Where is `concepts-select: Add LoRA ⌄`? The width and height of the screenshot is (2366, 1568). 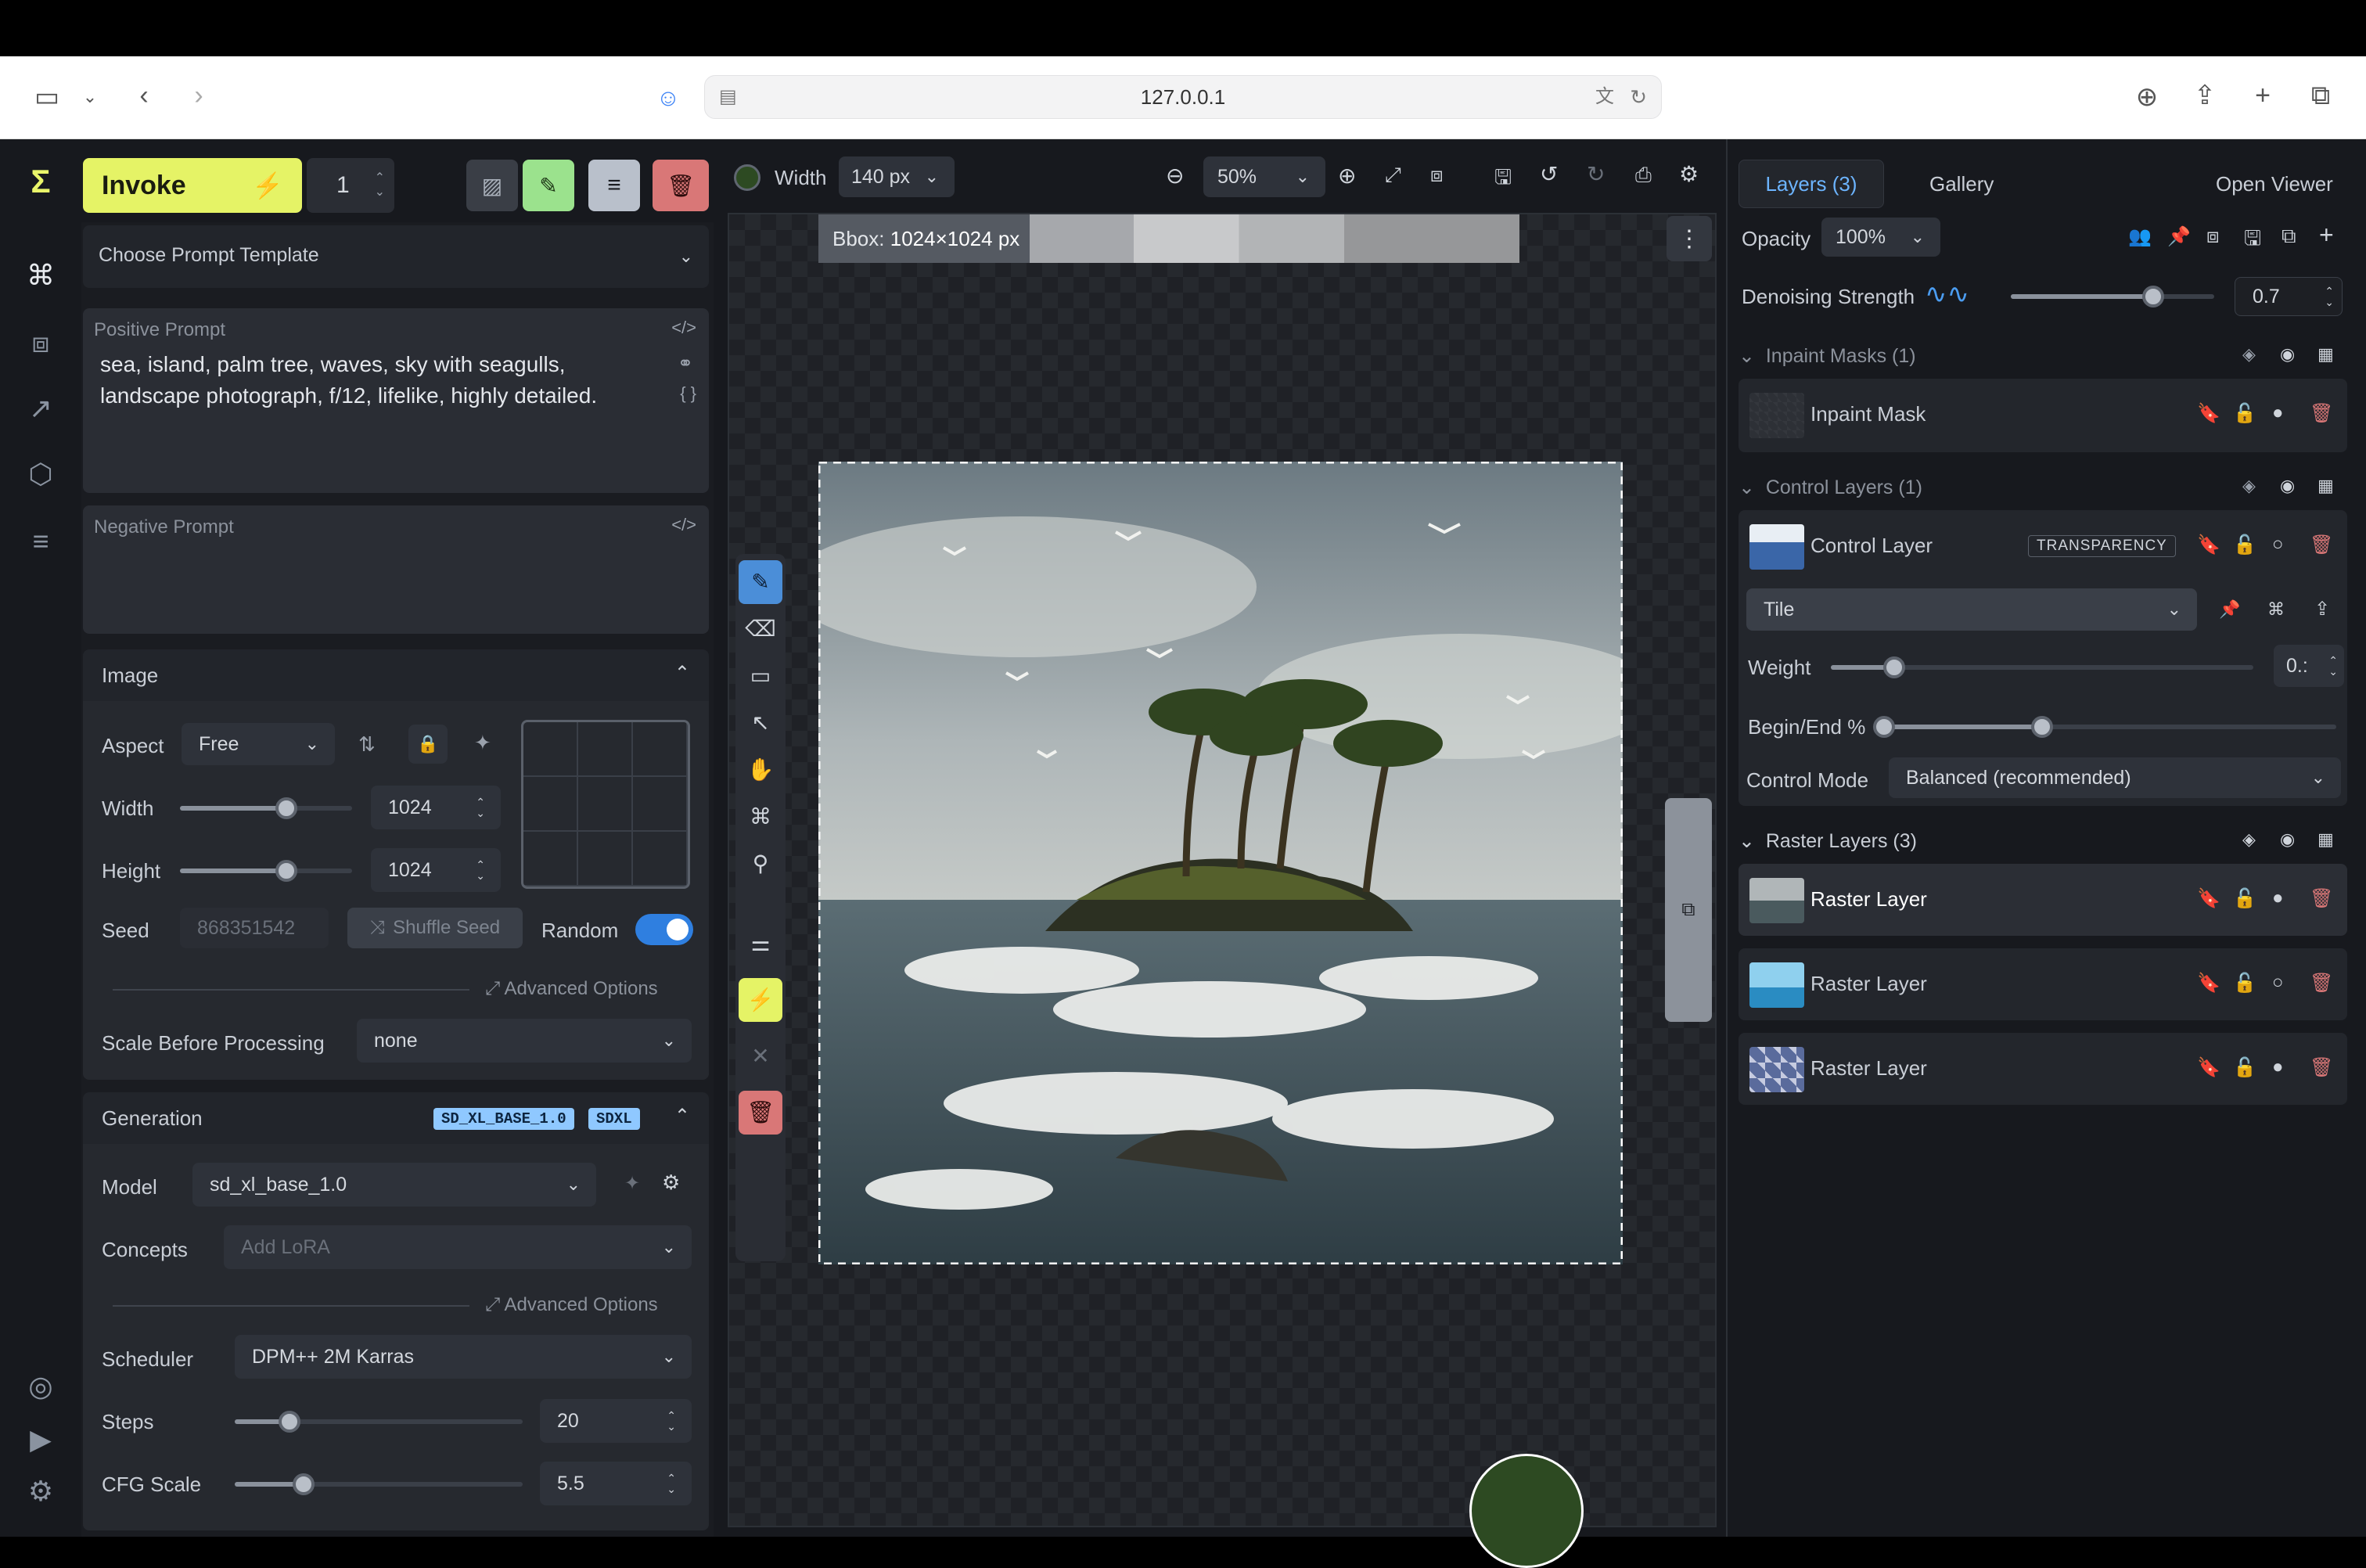
concepts-select: Add LoRA ⌄ is located at coordinates (458, 1247).